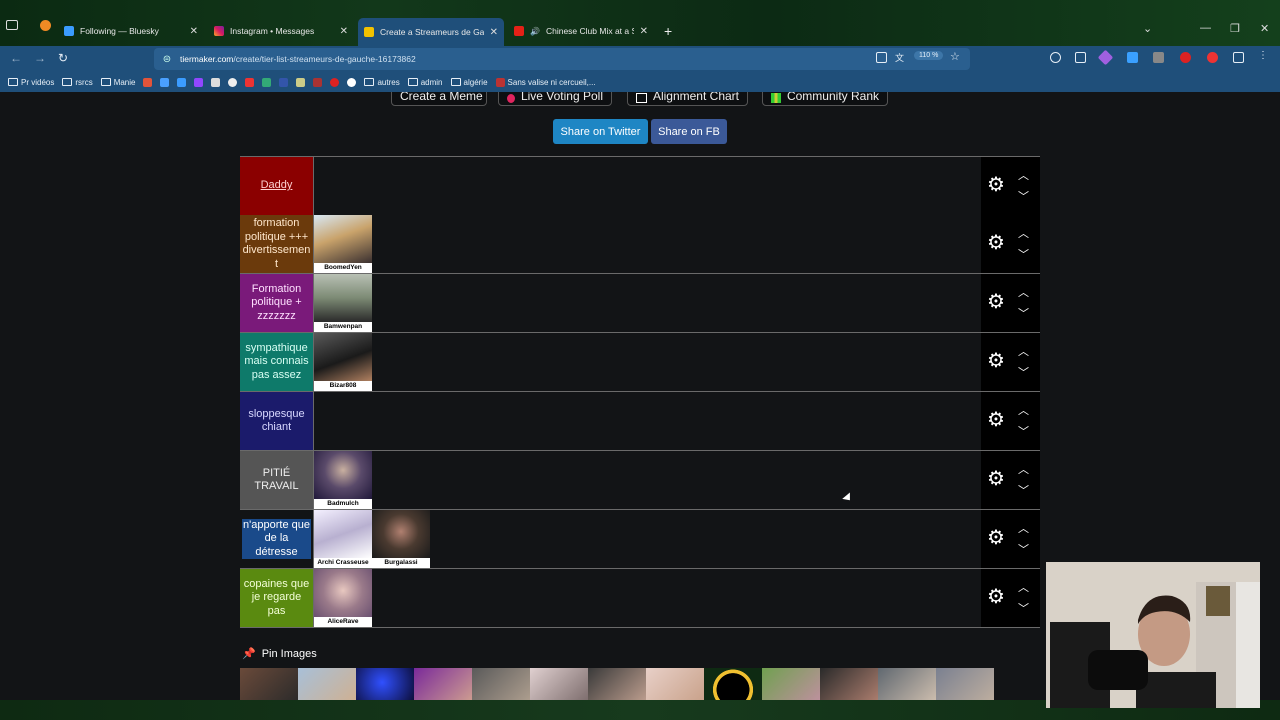 This screenshot has width=1280, height=720. I want to click on extension-red-icon, so click(1212, 57).